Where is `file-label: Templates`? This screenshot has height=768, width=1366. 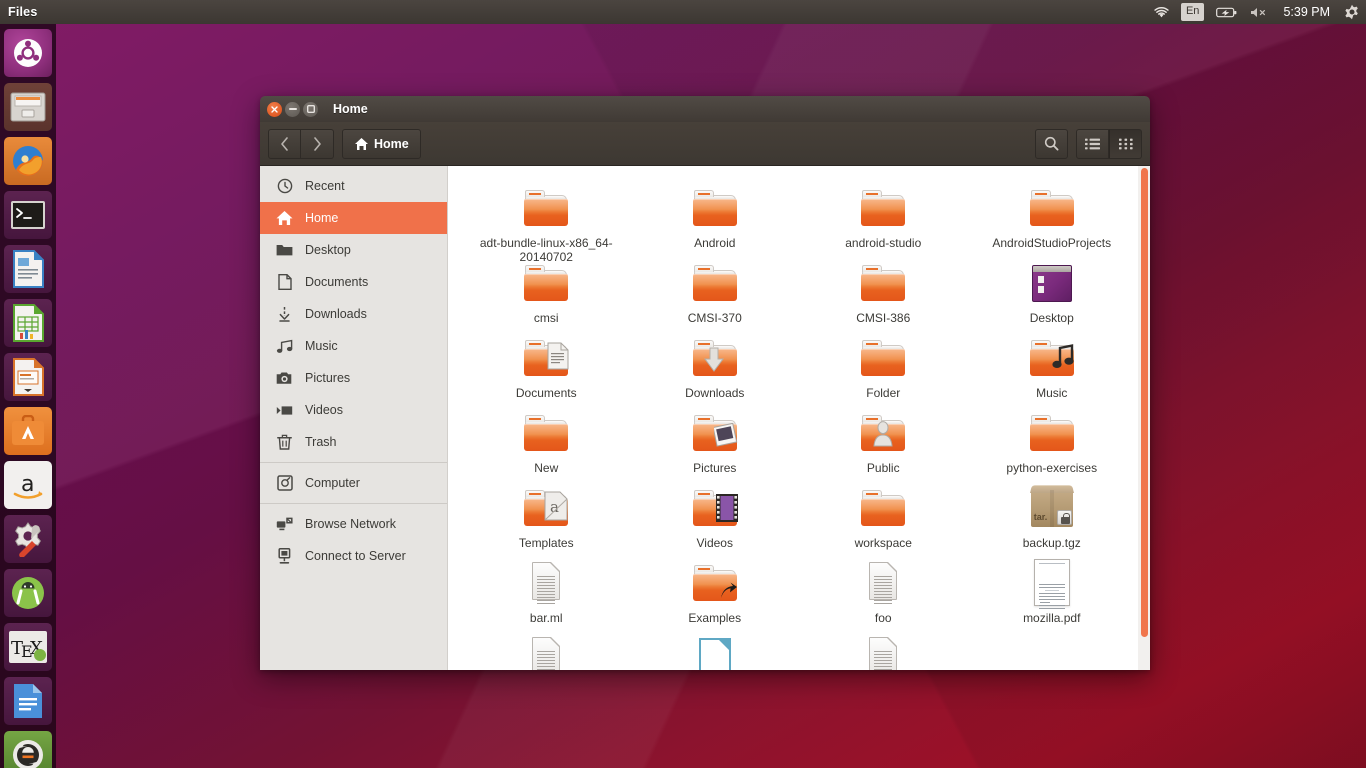
file-label: Templates is located at coordinates (546, 543).